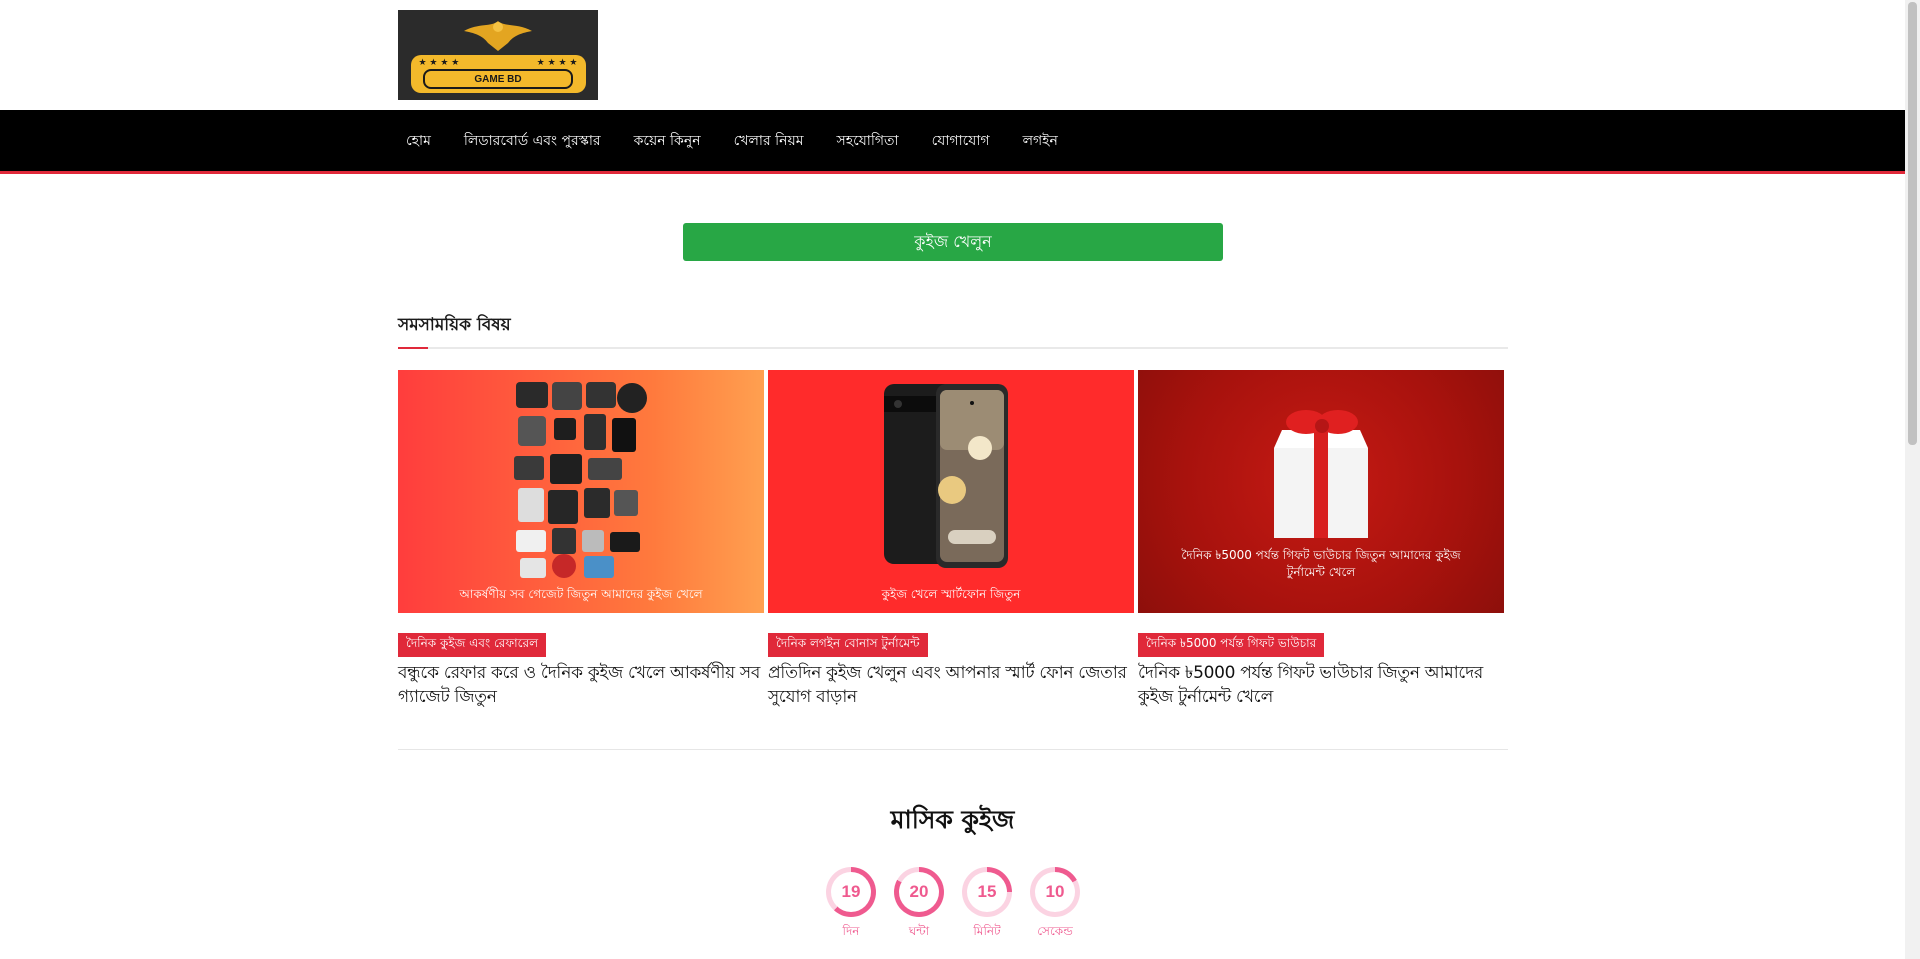 The width and height of the screenshot is (1920, 959). Describe the element at coordinates (987, 931) in the screenshot. I see `countdown-label: মিনিট` at that location.